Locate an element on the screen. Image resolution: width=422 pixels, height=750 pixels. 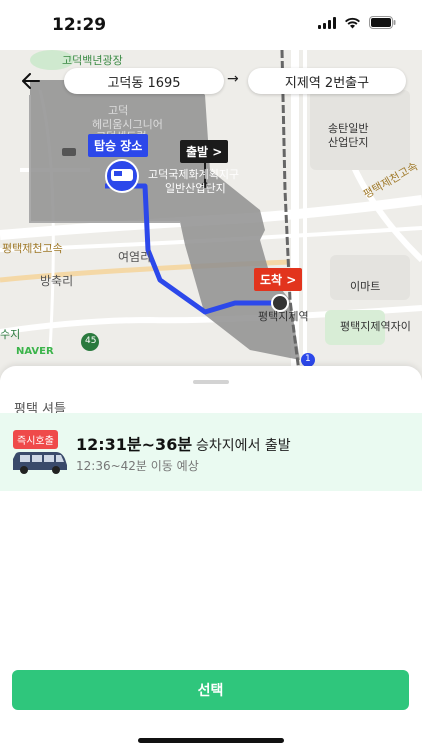
arrival-tag: 도착 > is located at coordinates (278, 279).